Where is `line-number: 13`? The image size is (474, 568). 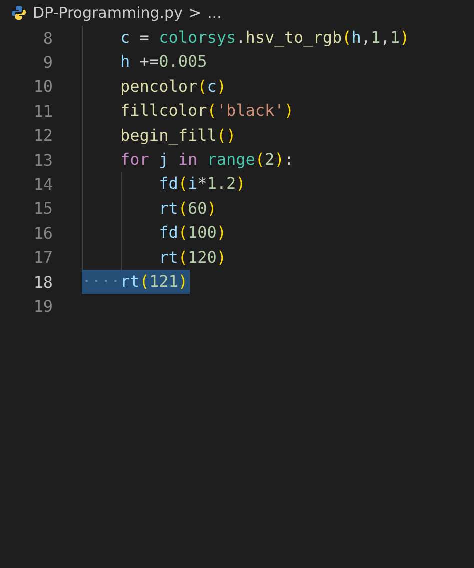
line-number: 13 is located at coordinates (42, 160).